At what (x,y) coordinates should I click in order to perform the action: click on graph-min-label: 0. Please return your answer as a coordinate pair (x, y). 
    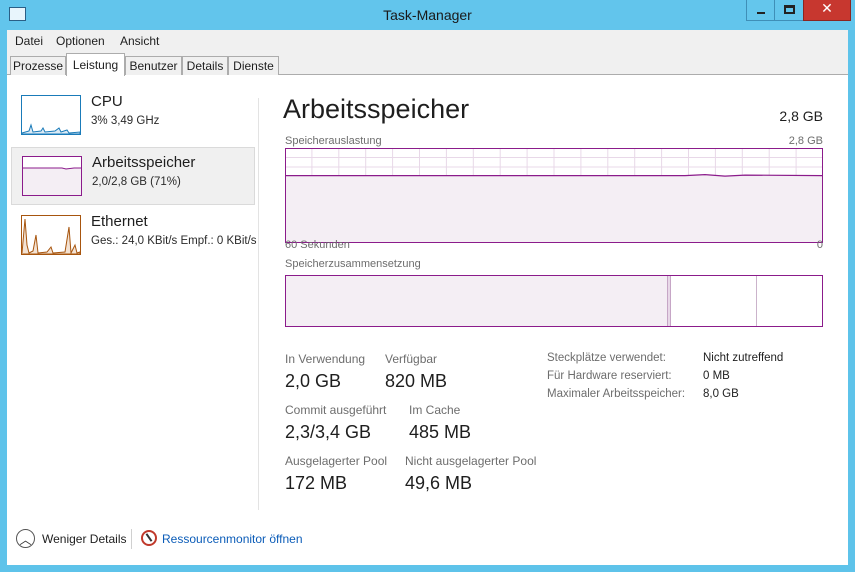
    Looking at the image, I should click on (819, 245).